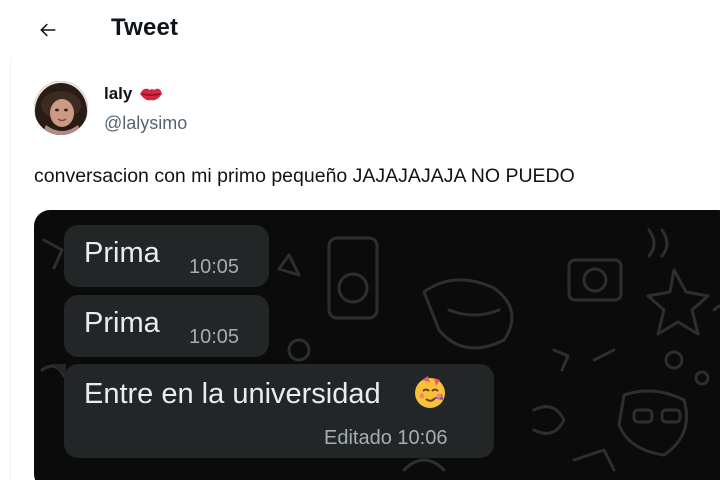  I want to click on column-divider, so click(10, 269).